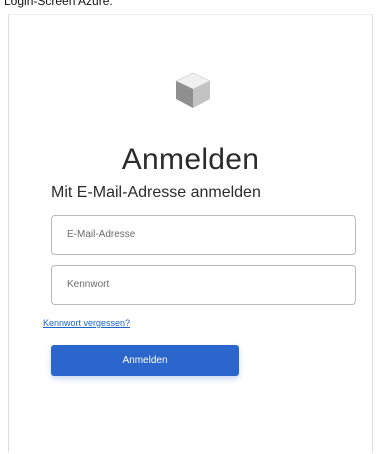  What do you see at coordinates (203, 285) in the screenshot?
I see `password-field: Kennwort` at bounding box center [203, 285].